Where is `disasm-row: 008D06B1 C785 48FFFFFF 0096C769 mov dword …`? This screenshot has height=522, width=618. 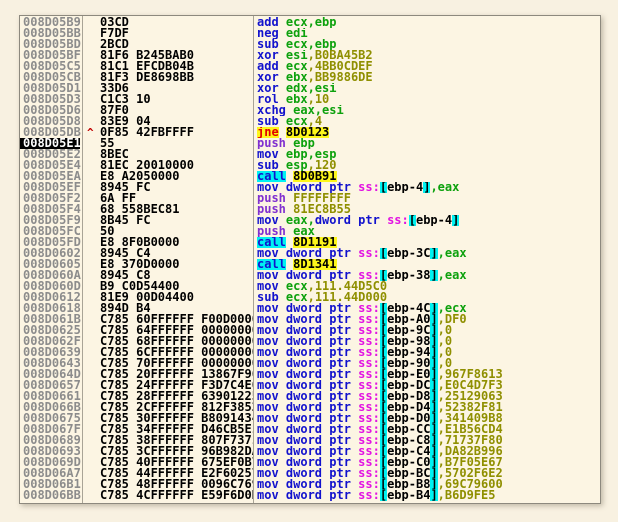 disasm-row: 008D06B1 C785 48FFFFFF 0096C769 mov dword … is located at coordinates (310, 484).